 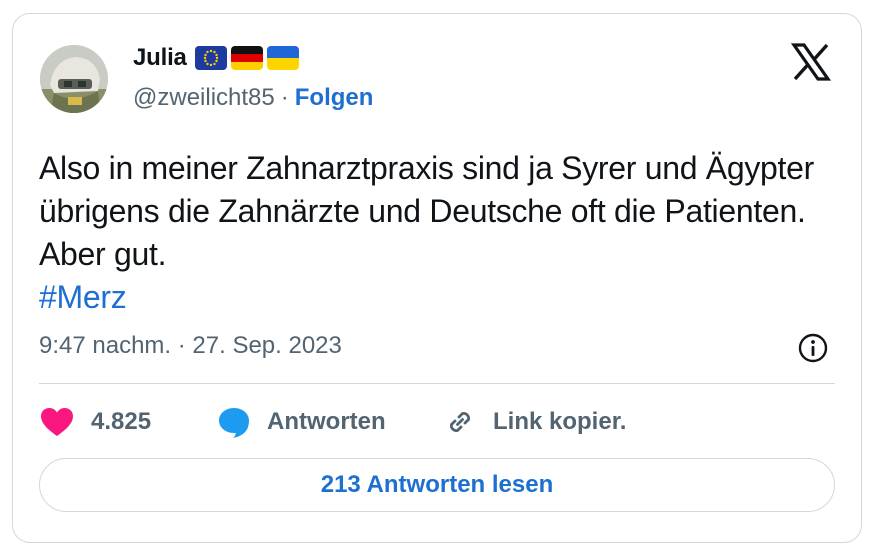 I want to click on germany-flag-icon, so click(x=246, y=58).